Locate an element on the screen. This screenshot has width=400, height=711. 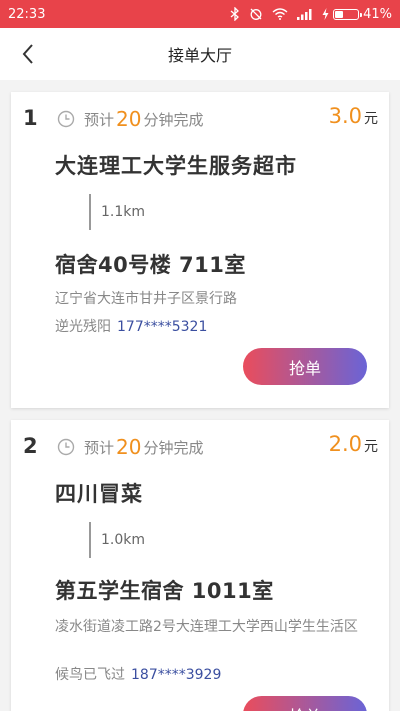
alarm-off-icon is located at coordinates (256, 14).